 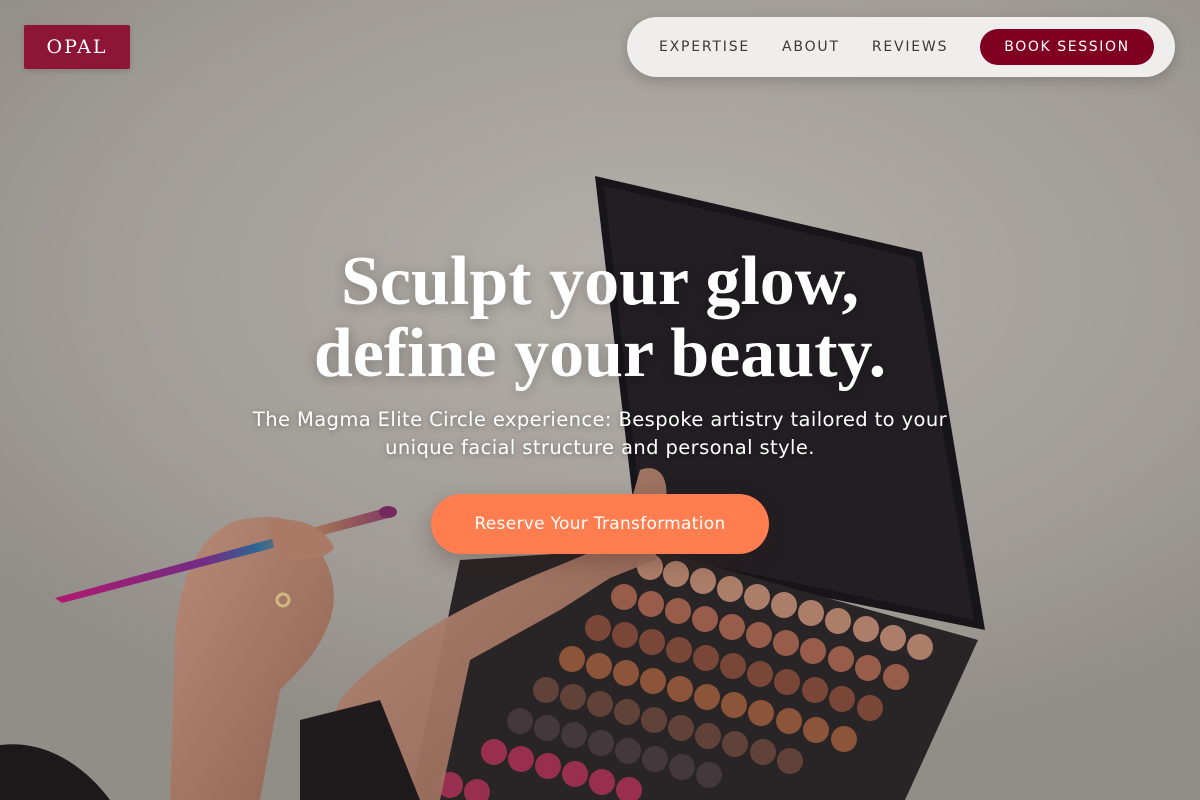 I want to click on nav-link-expertise: EXPERTISE, so click(x=704, y=47).